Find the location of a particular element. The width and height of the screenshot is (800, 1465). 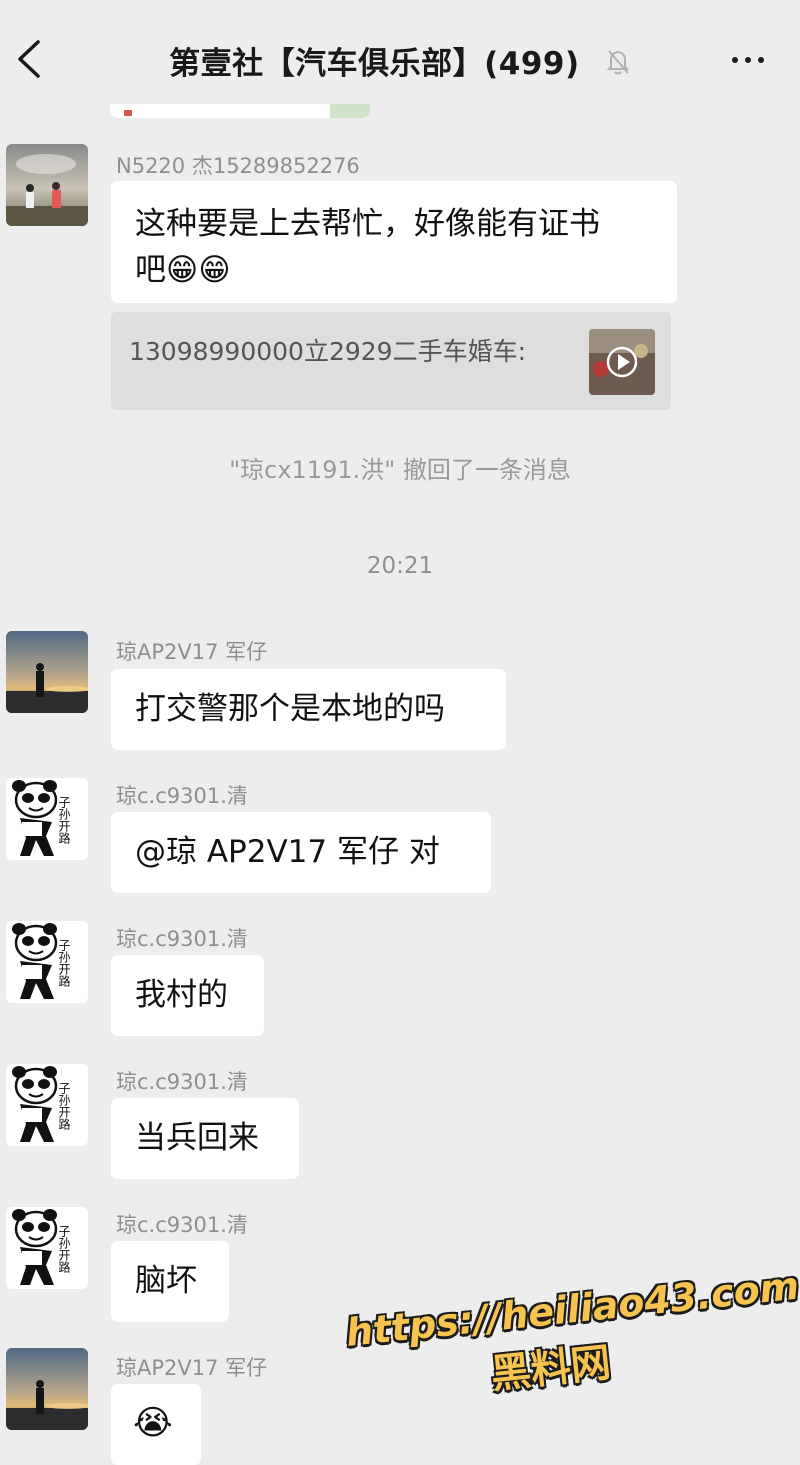

message-text: @琼 AP2V17 军仔 对 is located at coordinates (287, 852).